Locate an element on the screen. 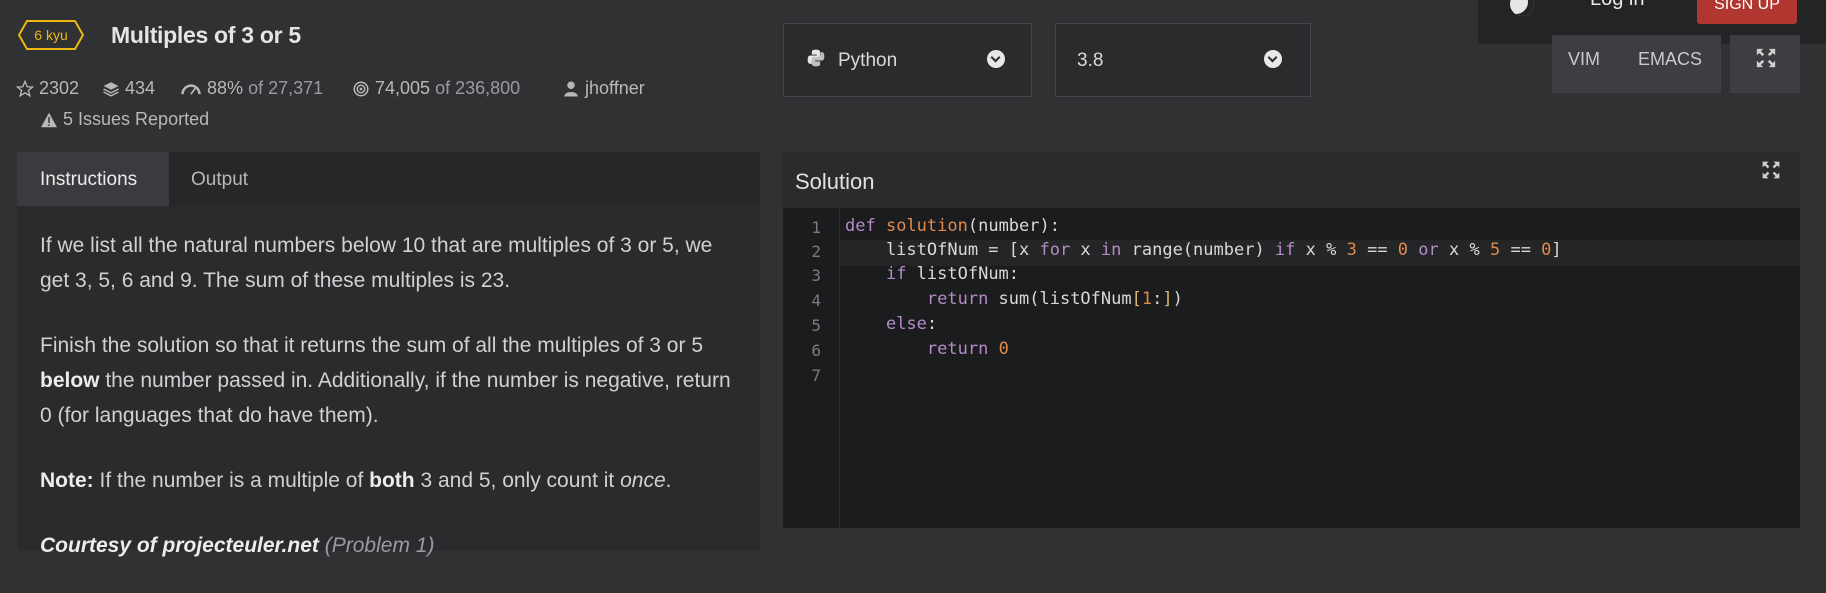 This screenshot has width=1826, height=593. language-select: Python is located at coordinates (907, 60).